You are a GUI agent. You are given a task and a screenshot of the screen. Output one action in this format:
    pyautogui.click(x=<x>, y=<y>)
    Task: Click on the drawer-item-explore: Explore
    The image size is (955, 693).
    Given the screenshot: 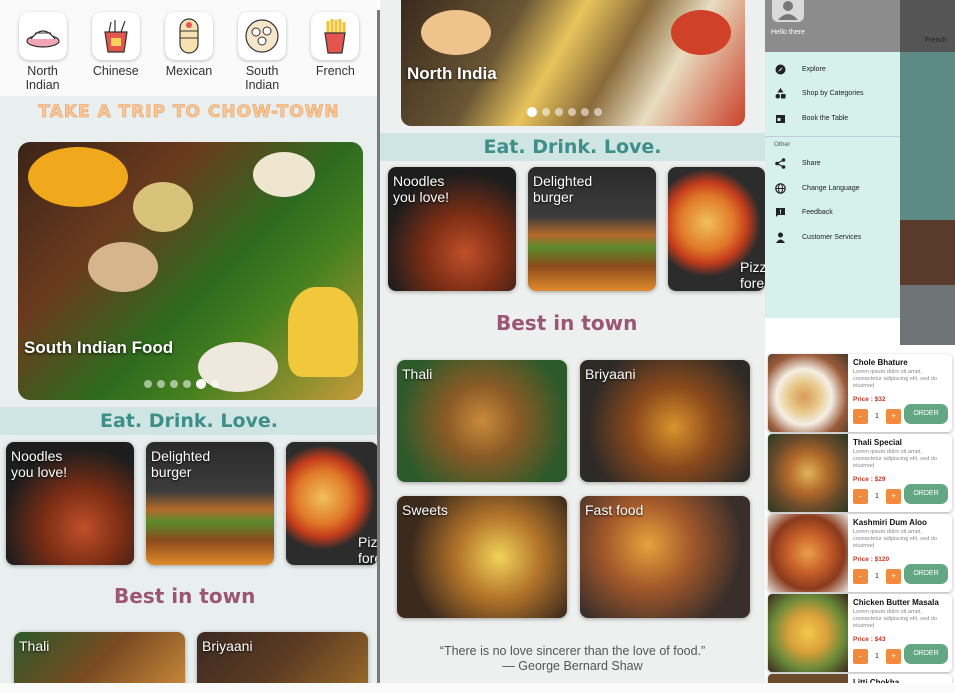 What is the action you would take?
    pyautogui.click(x=832, y=69)
    